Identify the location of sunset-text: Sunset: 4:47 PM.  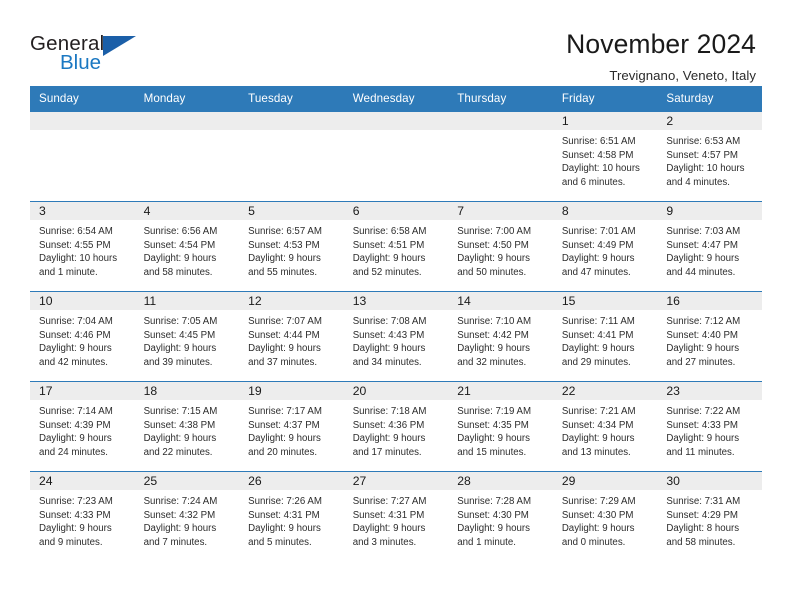
(702, 245).